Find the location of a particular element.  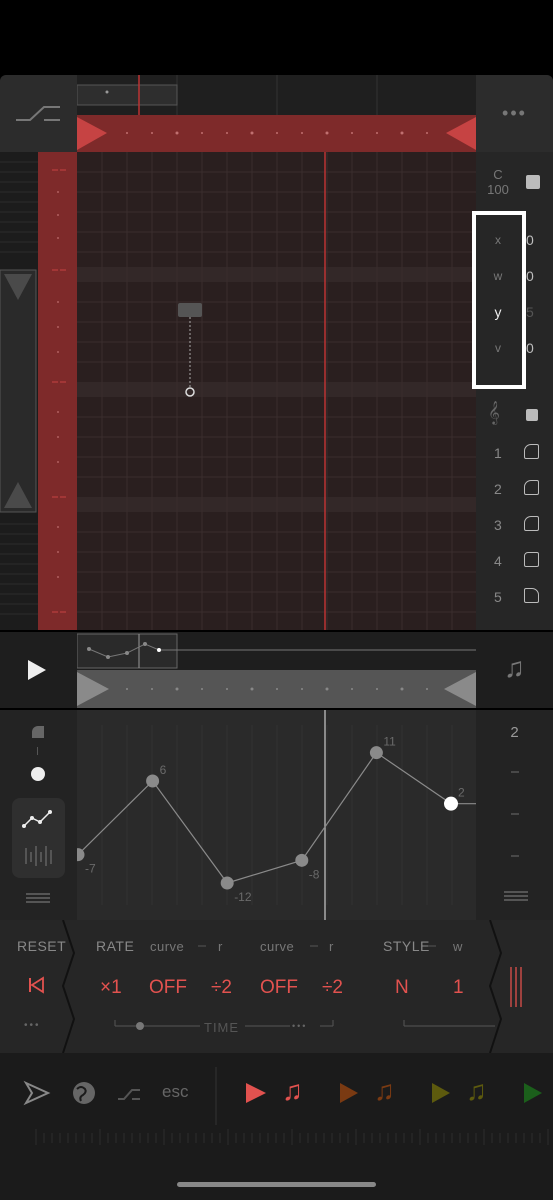

reset-label: RESET is located at coordinates (41, 946).